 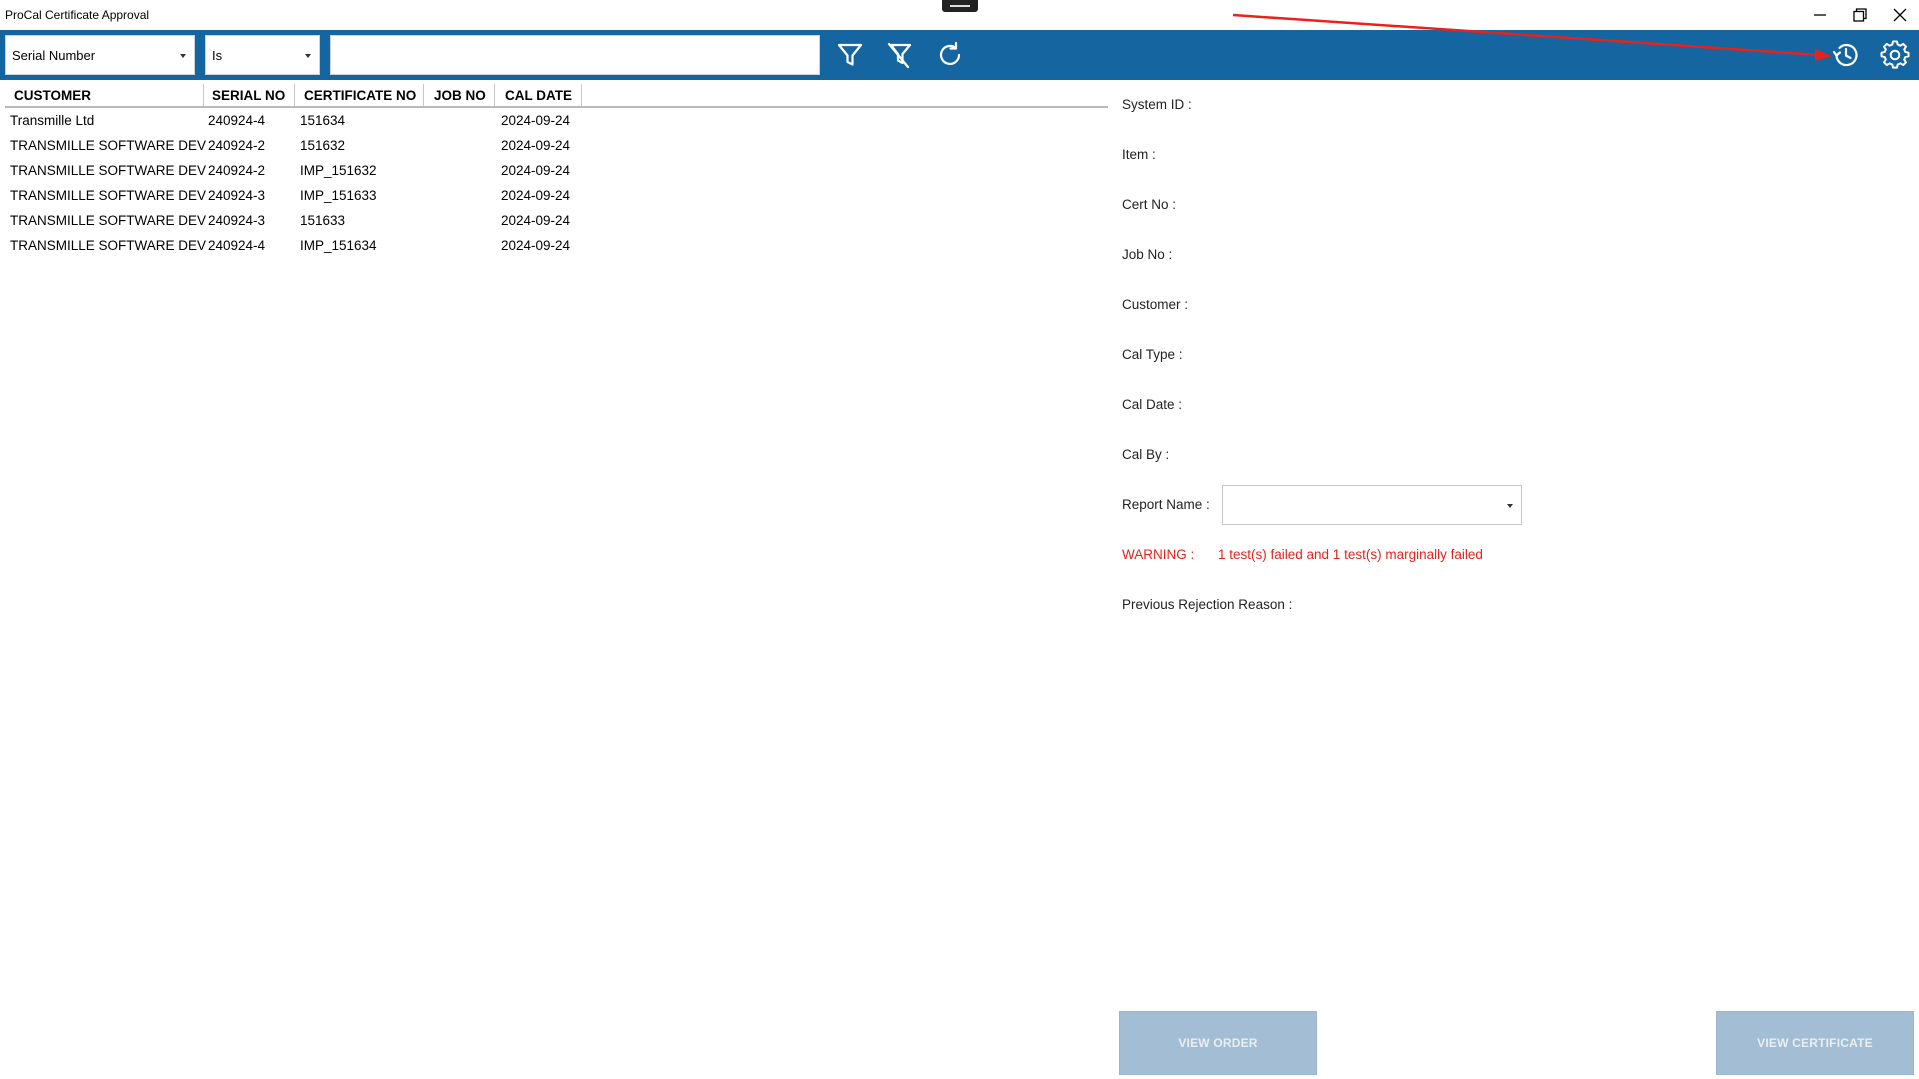 I want to click on system-id-label: System ID :, so click(x=1157, y=104).